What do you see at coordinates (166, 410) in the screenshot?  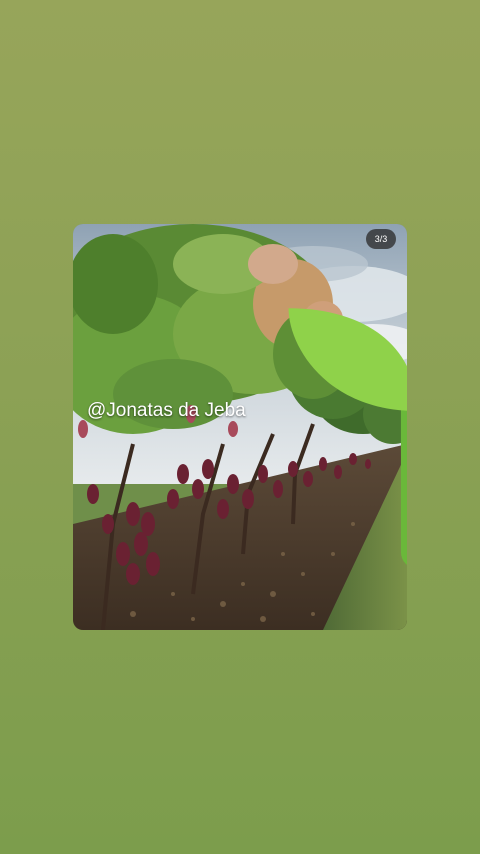 I see `watermark-text: @Jonatas da Jeba` at bounding box center [166, 410].